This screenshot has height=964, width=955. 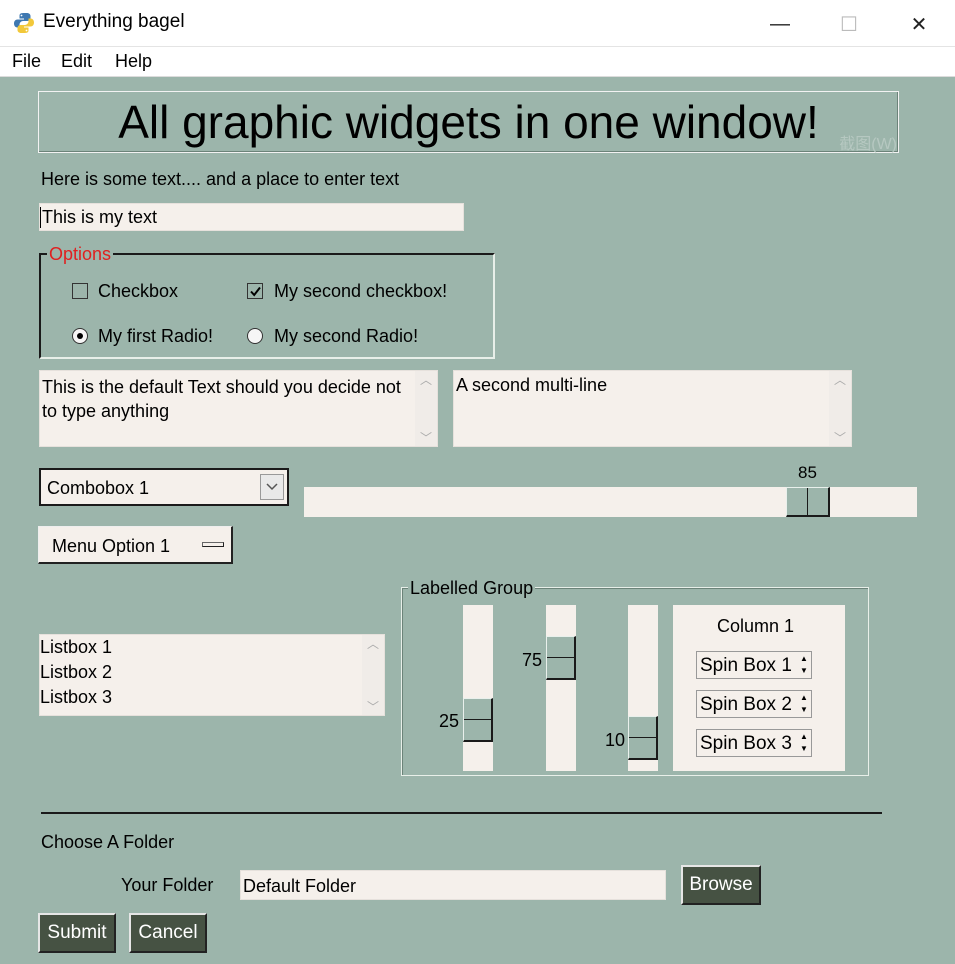 What do you see at coordinates (561, 688) in the screenshot?
I see `vslider-2-trough` at bounding box center [561, 688].